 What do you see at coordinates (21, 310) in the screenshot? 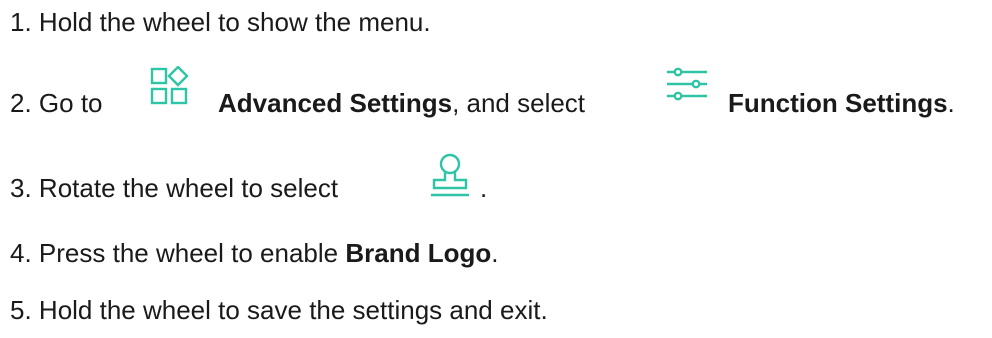
I see `step-number: 5.` at bounding box center [21, 310].